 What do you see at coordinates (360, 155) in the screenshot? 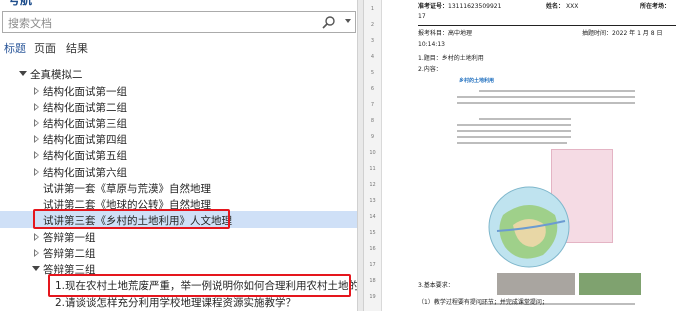
I see `pane-splitter` at bounding box center [360, 155].